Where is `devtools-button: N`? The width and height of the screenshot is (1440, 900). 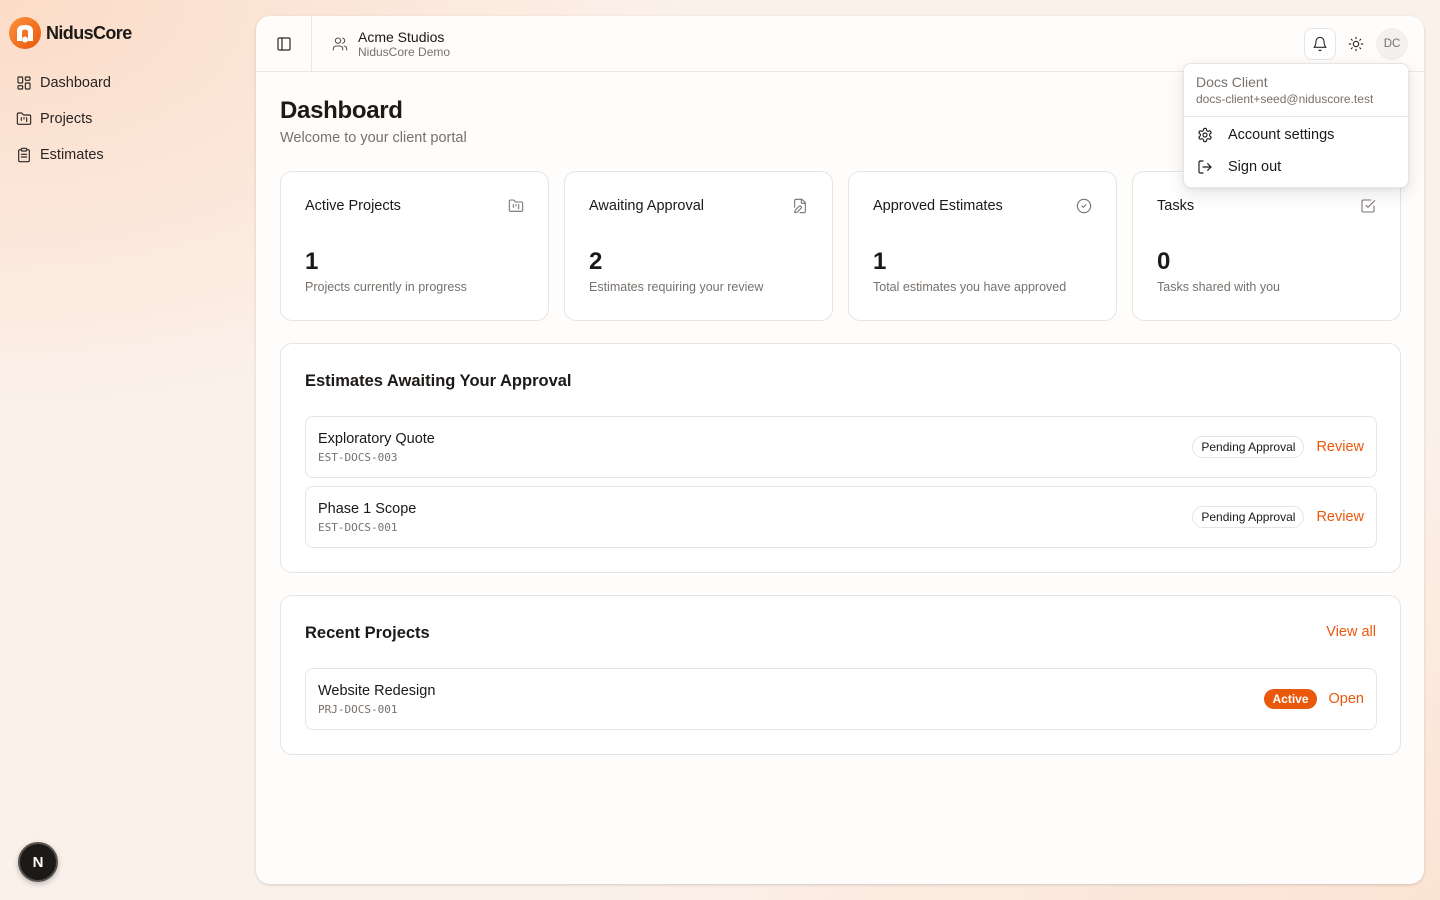
devtools-button: N is located at coordinates (38, 862).